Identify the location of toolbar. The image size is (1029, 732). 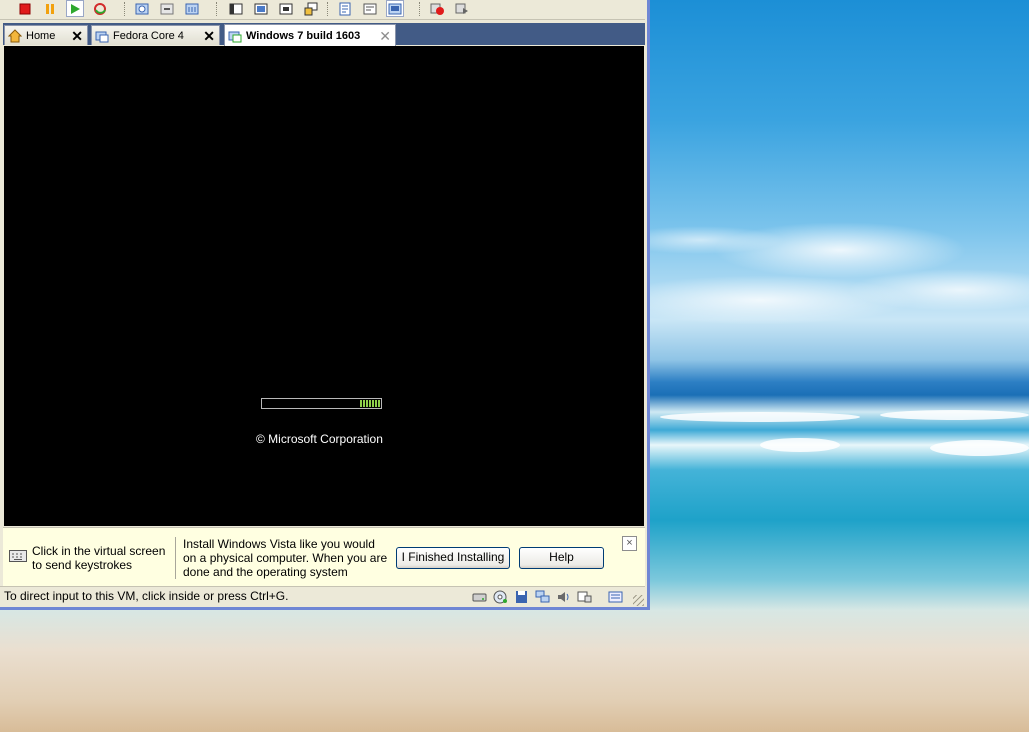
(322, 10).